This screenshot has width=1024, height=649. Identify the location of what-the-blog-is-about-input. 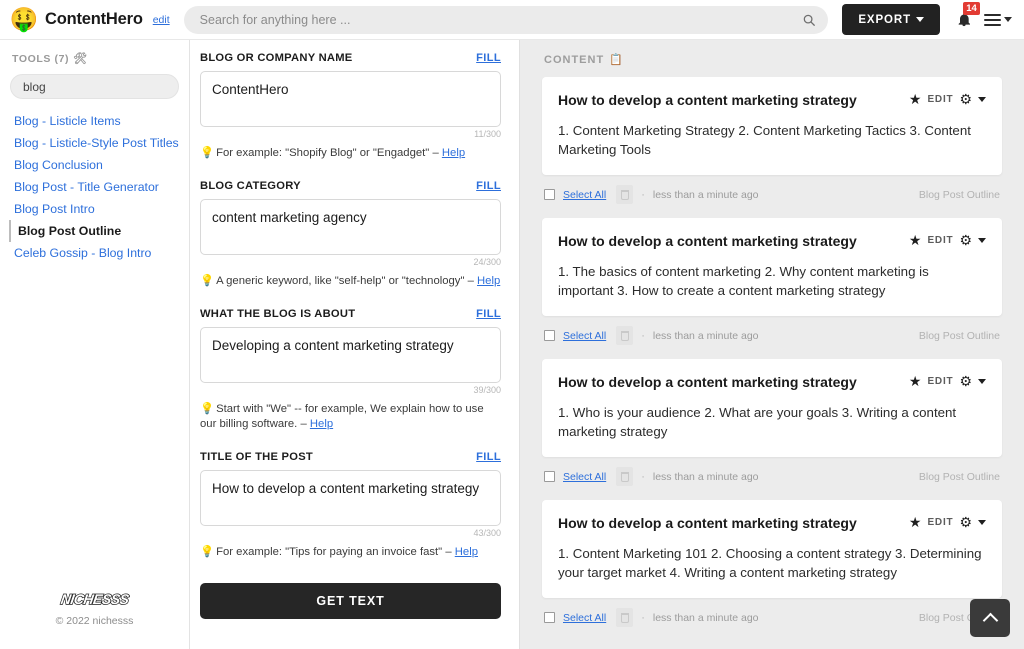
(350, 355).